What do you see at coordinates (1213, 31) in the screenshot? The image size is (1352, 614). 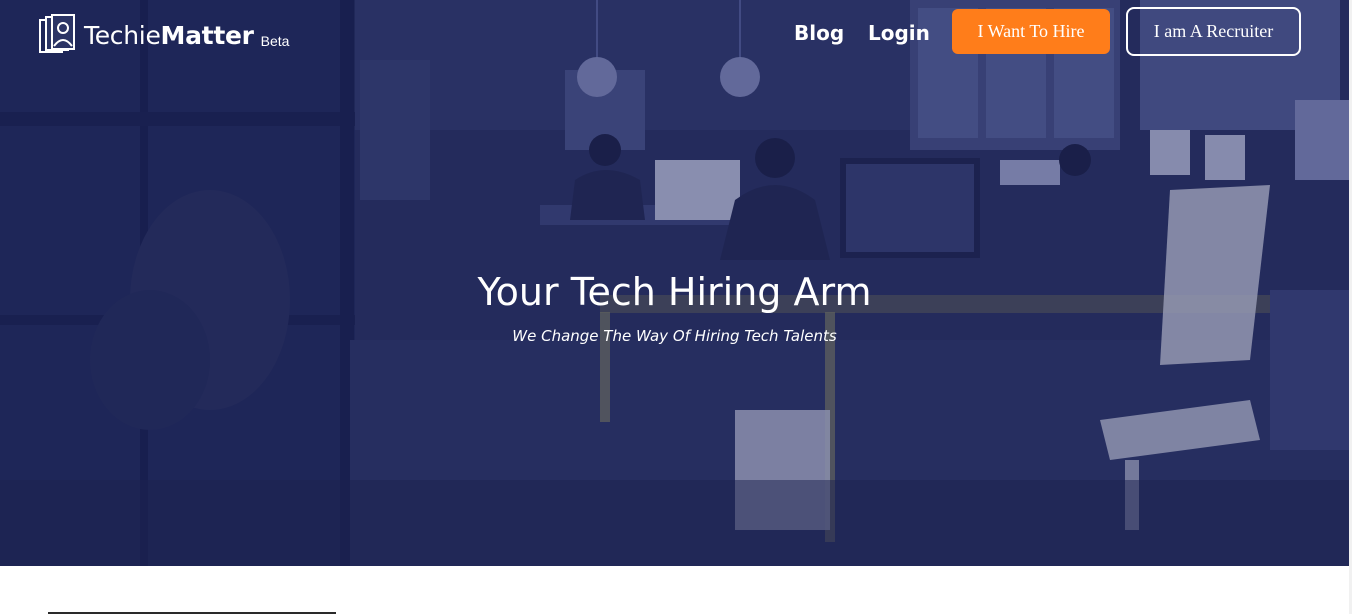 I see `recruiter-button: I am A Recruiter` at bounding box center [1213, 31].